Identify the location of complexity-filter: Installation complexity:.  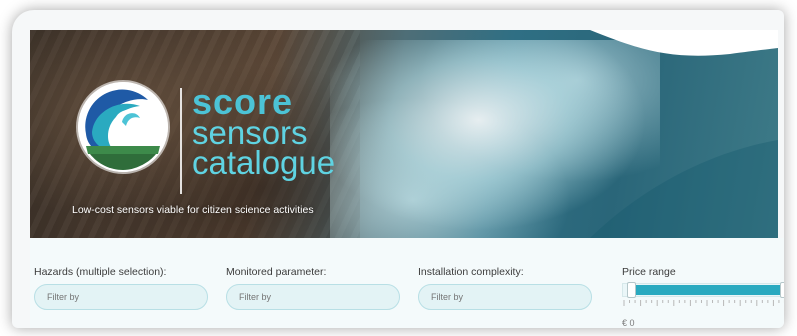
(505, 288).